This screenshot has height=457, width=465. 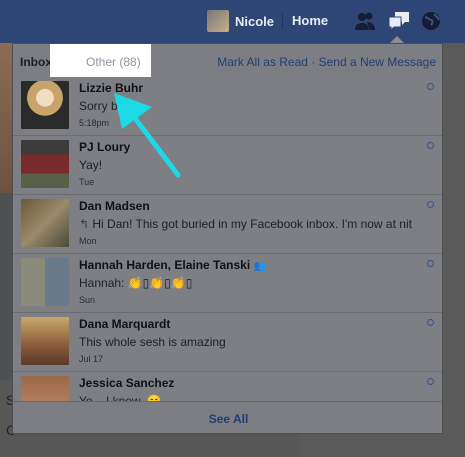 I want to click on message-row: PJ Loury Yay! Tue, so click(x=227, y=165).